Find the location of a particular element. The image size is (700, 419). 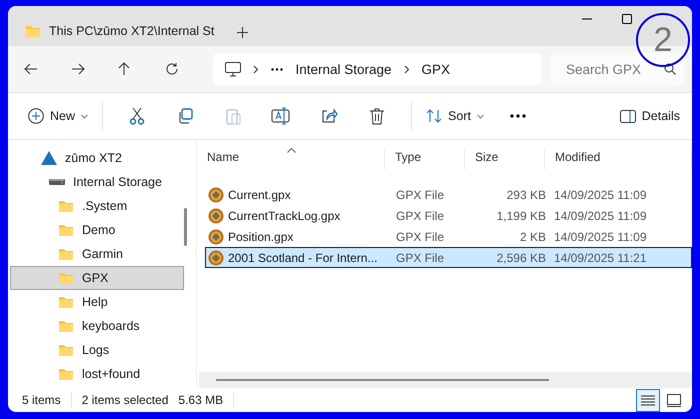

plus-circle-icon is located at coordinates (36, 116).